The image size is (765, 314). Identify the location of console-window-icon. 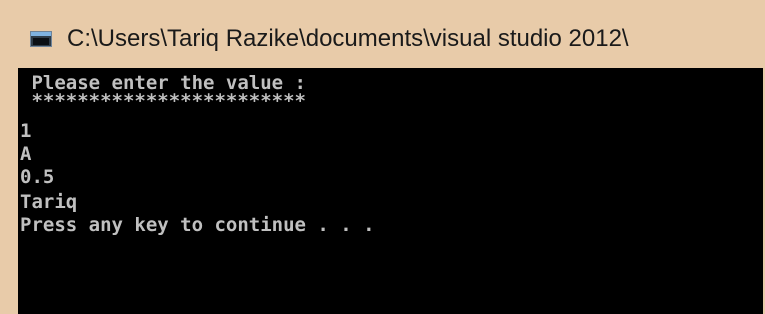
(41, 39).